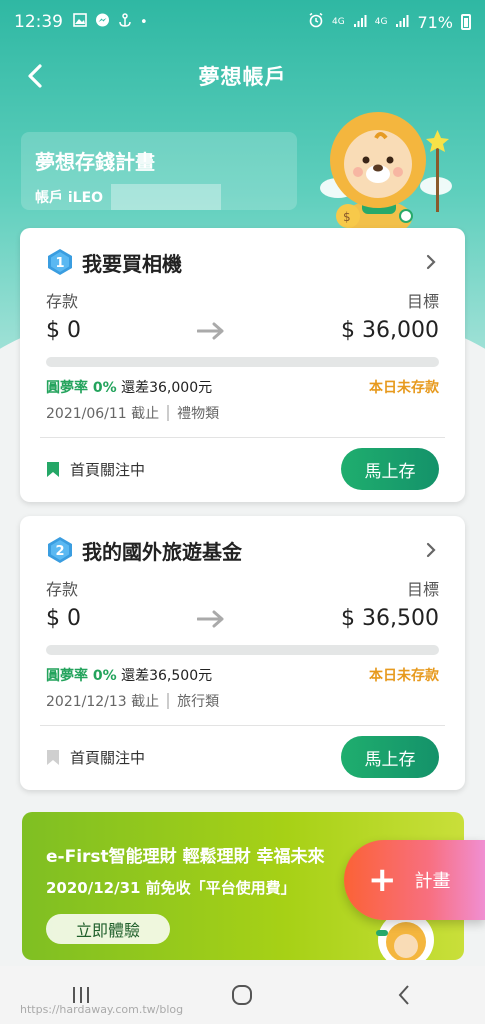 The width and height of the screenshot is (485, 1024). Describe the element at coordinates (102, 1009) in the screenshot. I see `watermark: https://hardaway.com.tw/blog` at that location.